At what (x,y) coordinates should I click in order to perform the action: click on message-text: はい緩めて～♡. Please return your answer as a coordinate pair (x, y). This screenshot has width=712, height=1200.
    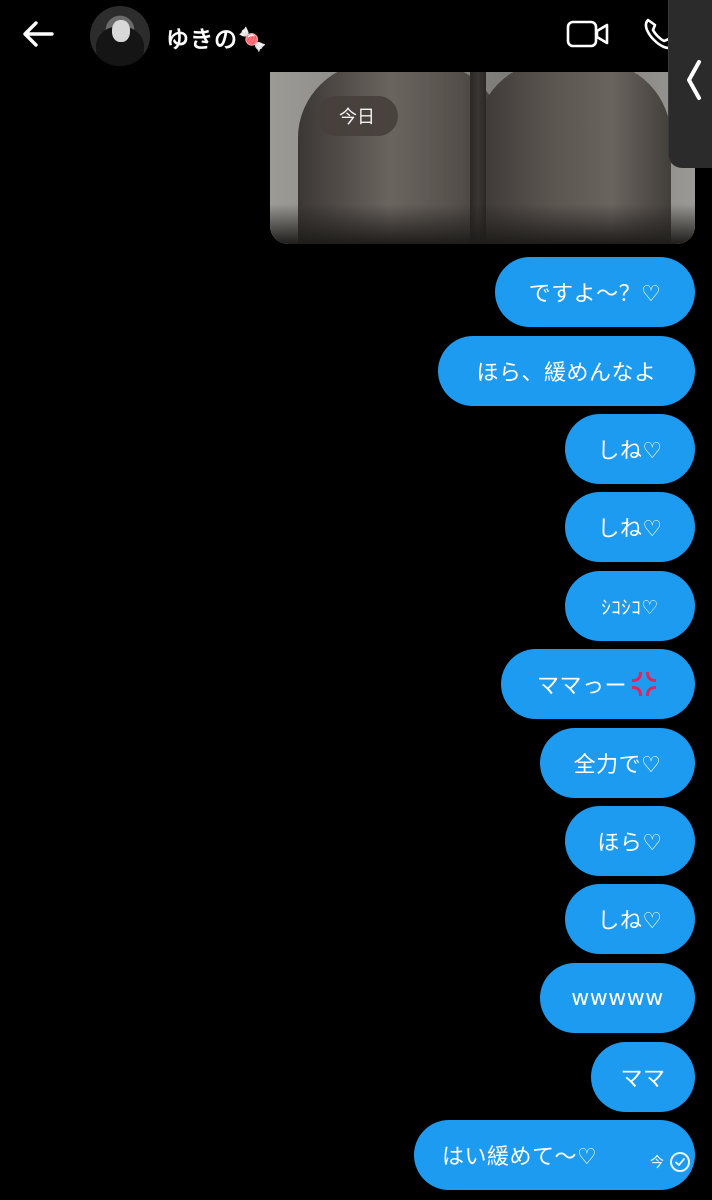
    Looking at the image, I should click on (520, 1157).